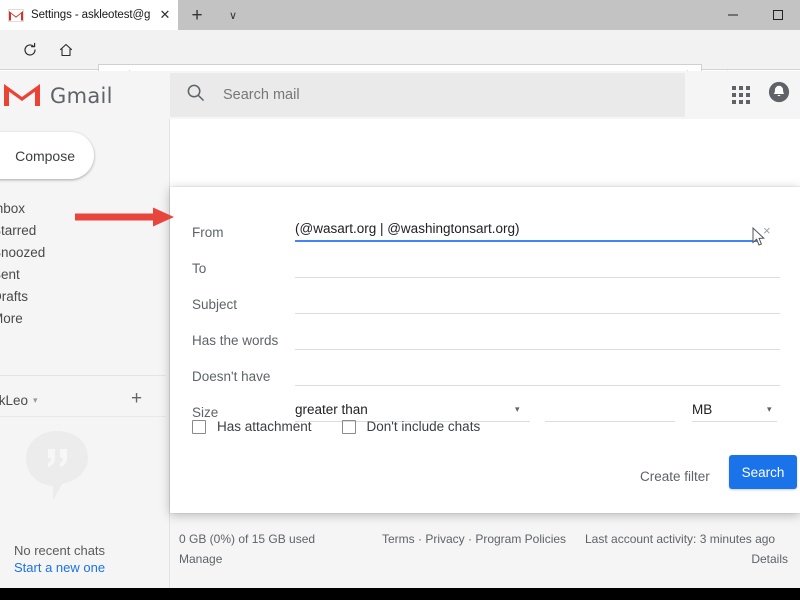 This screenshot has width=800, height=600. Describe the element at coordinates (331, 409) in the screenshot. I see `size-comparator-value: greater than` at that location.